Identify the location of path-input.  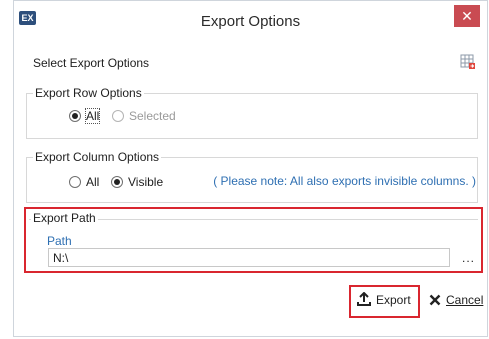
(249, 257).